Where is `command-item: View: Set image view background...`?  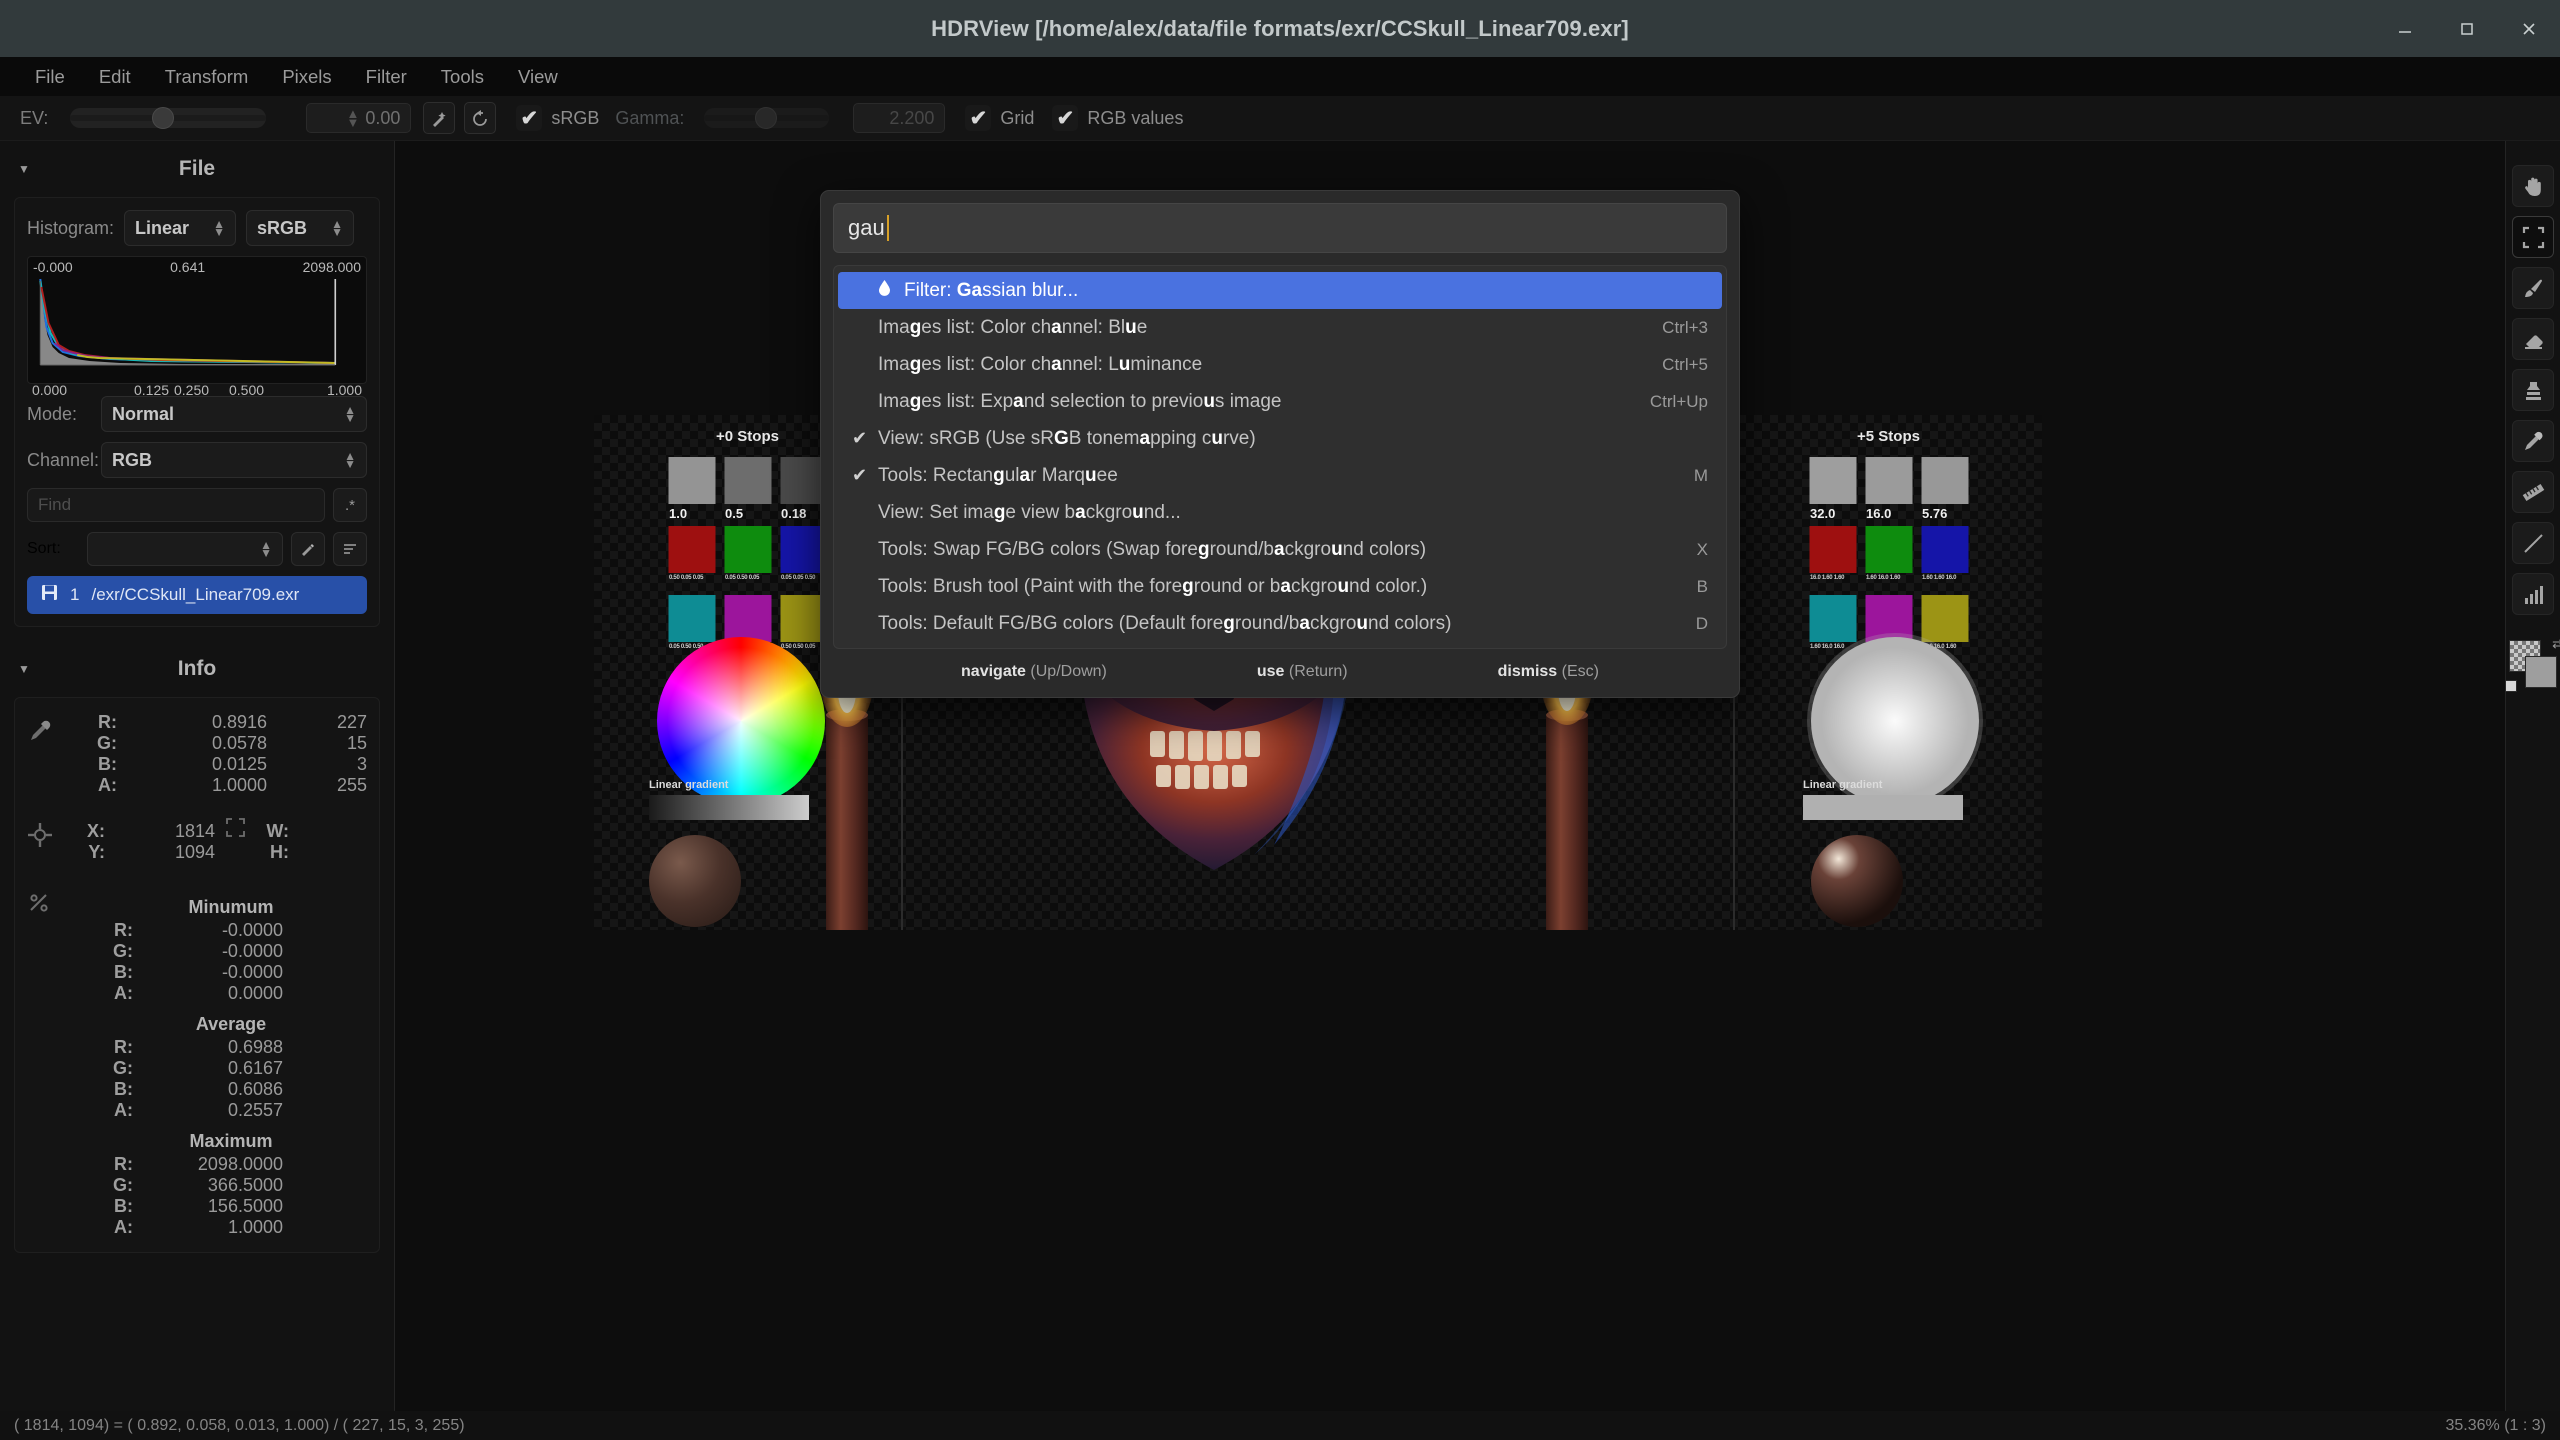
command-item: View: Set image view background... is located at coordinates (1280, 512).